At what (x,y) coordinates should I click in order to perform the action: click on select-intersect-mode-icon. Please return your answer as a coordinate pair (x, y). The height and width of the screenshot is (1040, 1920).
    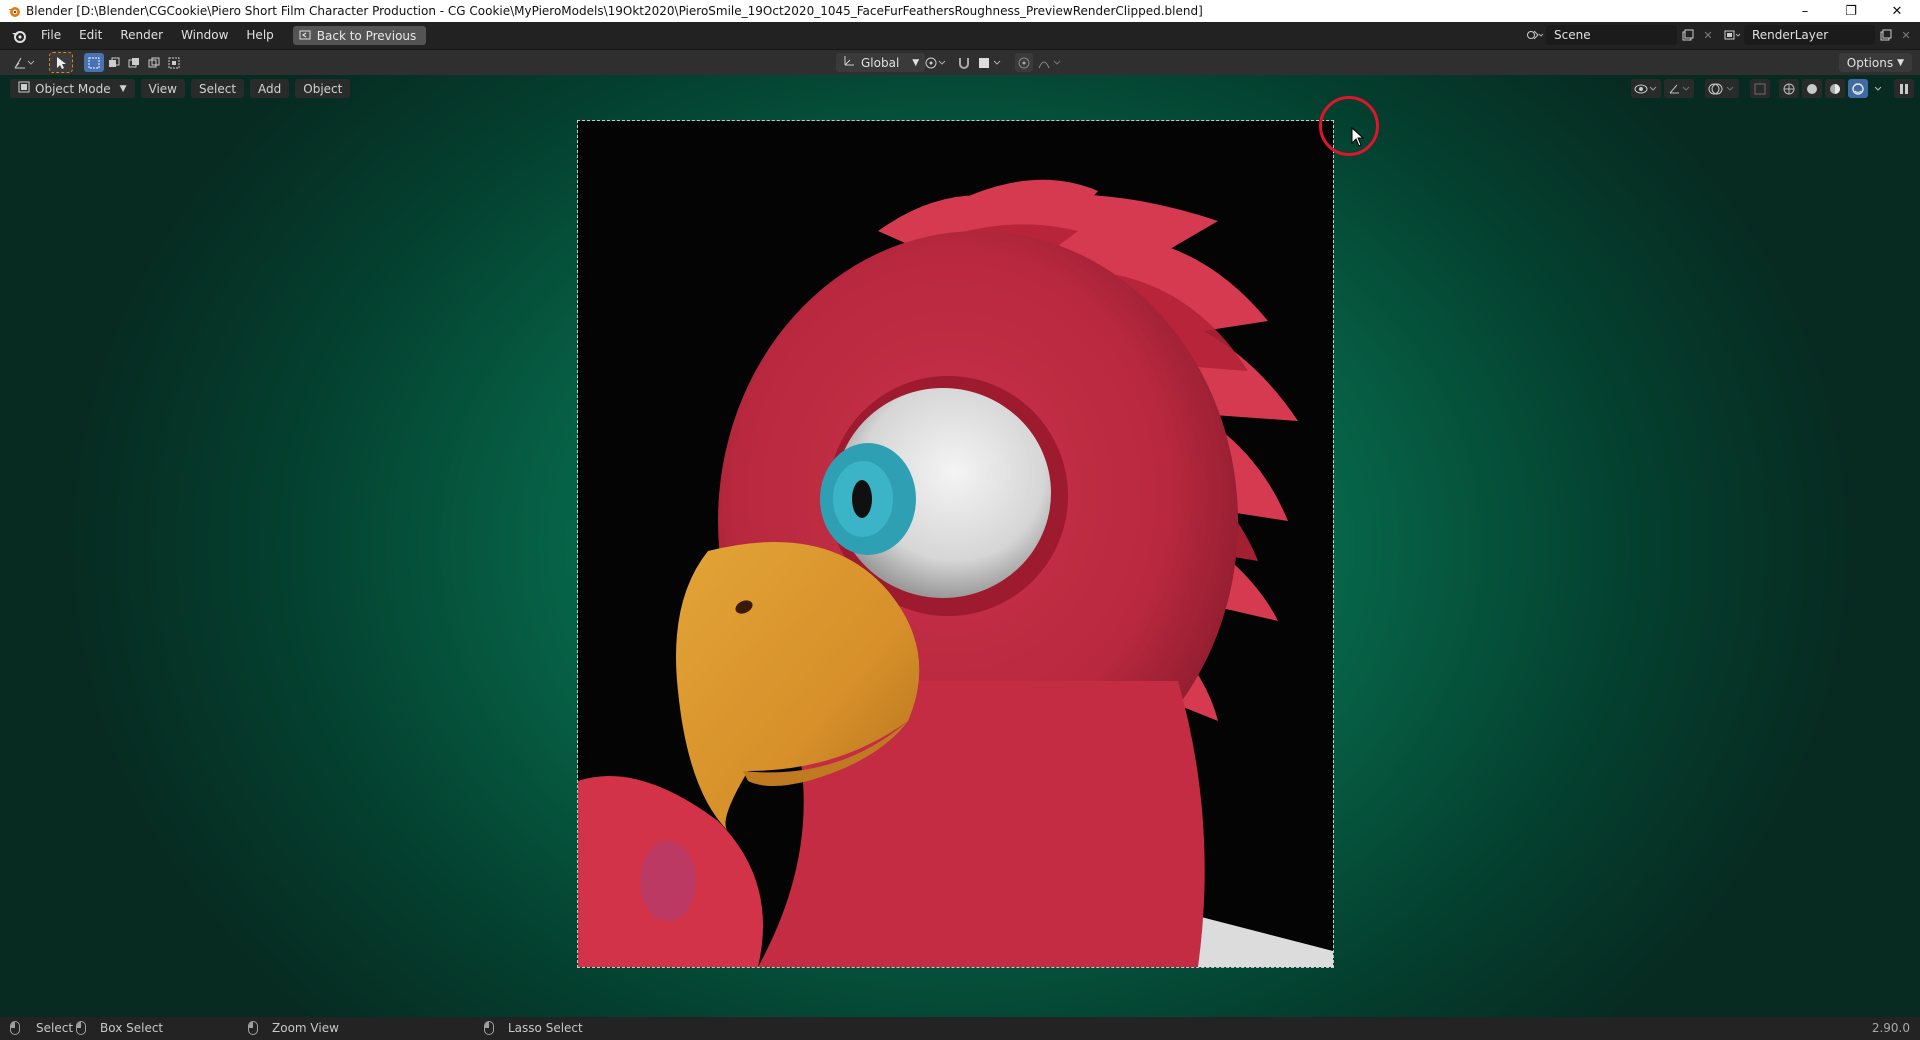
    Looking at the image, I should click on (174, 62).